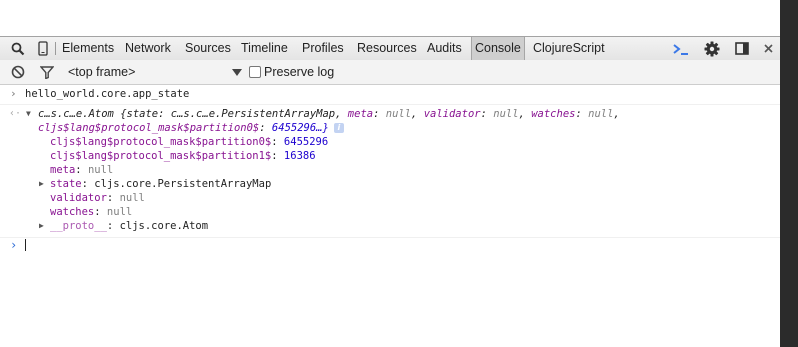  I want to click on property-row: validator: null, so click(97, 198).